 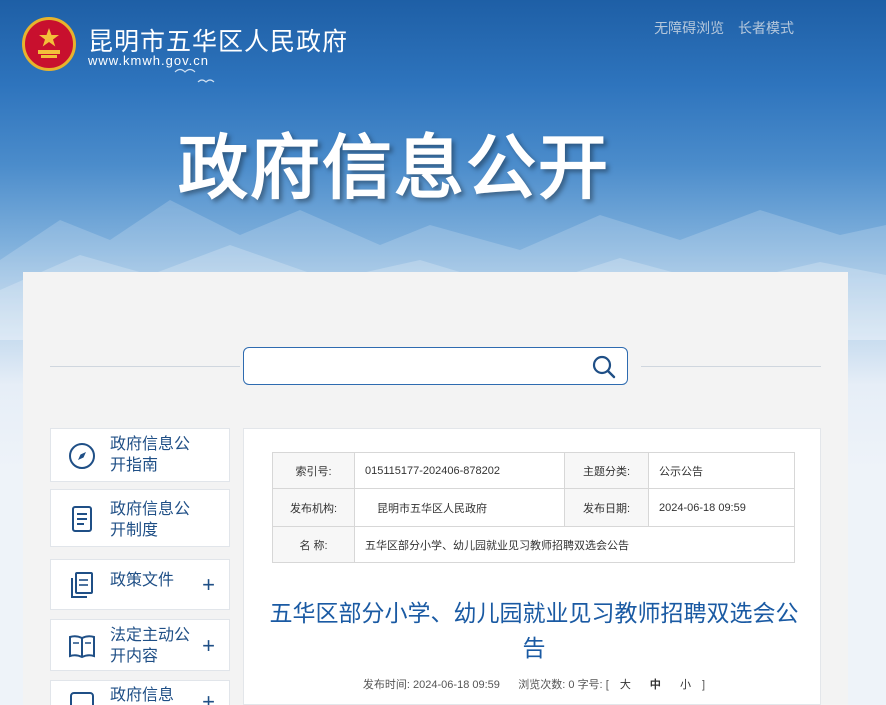 I want to click on sidebar-item-label: 政府信息公开指南, so click(x=150, y=455).